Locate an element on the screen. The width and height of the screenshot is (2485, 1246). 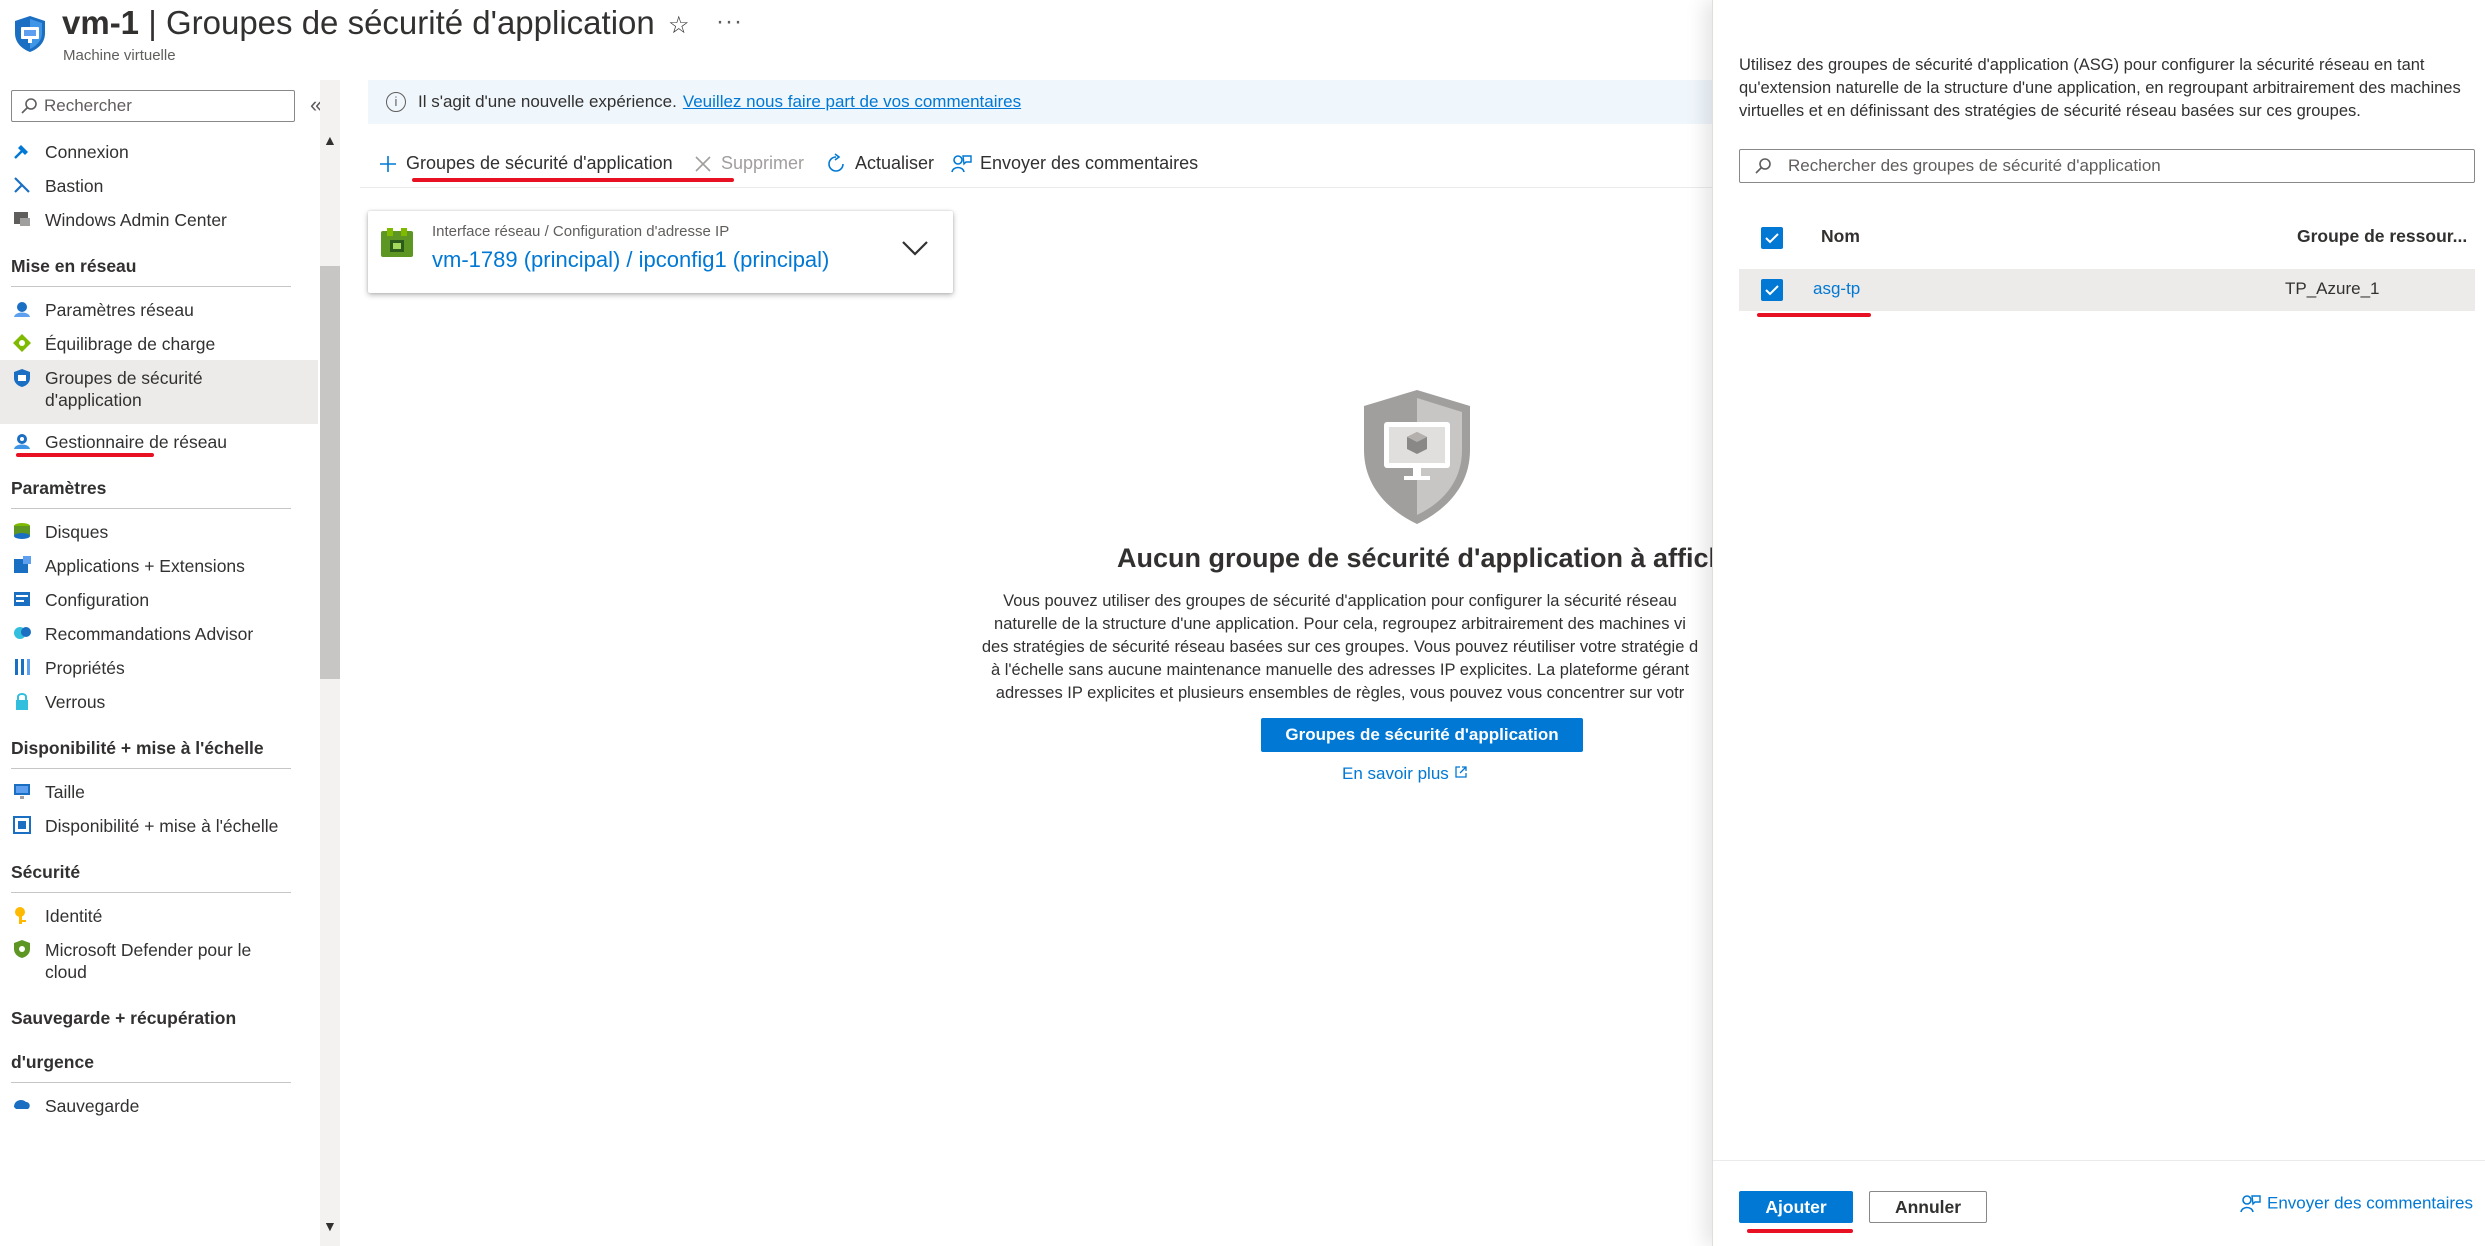
menu-item-configuration: Configuration is located at coordinates (159, 599).